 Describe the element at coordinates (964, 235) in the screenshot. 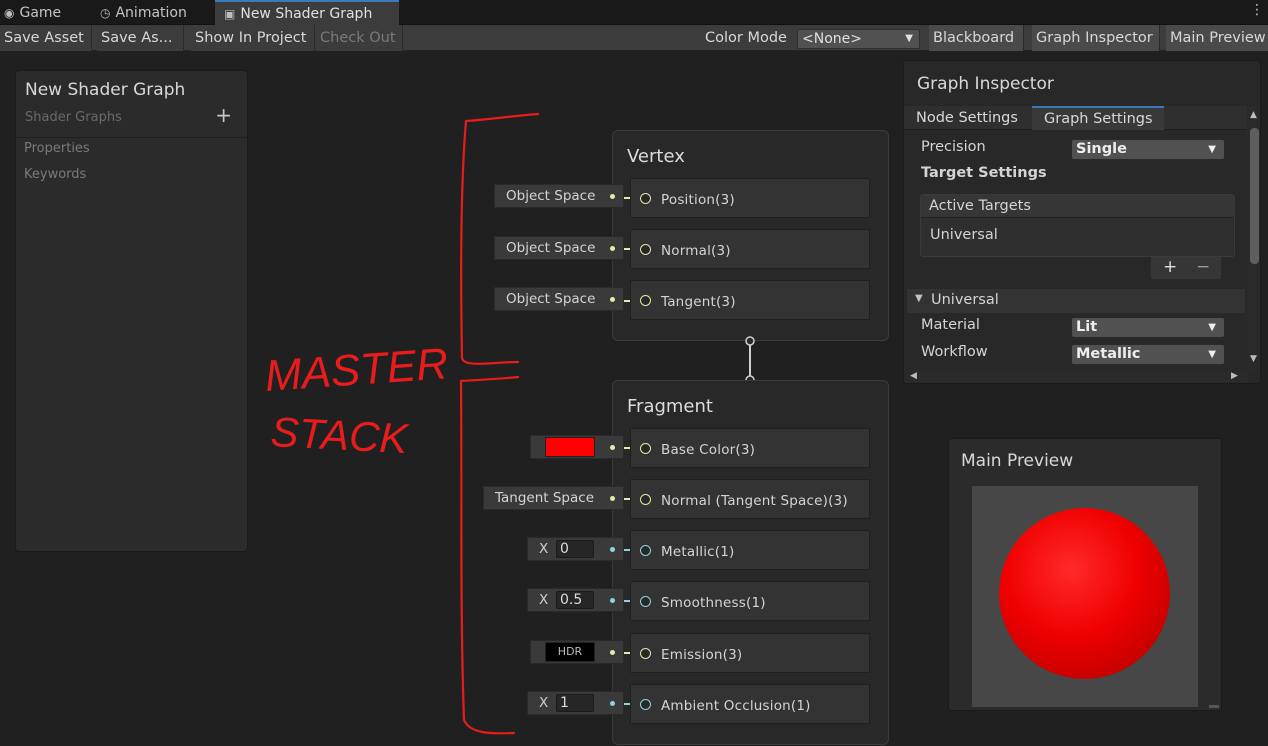

I see `target-list-item: Universal` at that location.